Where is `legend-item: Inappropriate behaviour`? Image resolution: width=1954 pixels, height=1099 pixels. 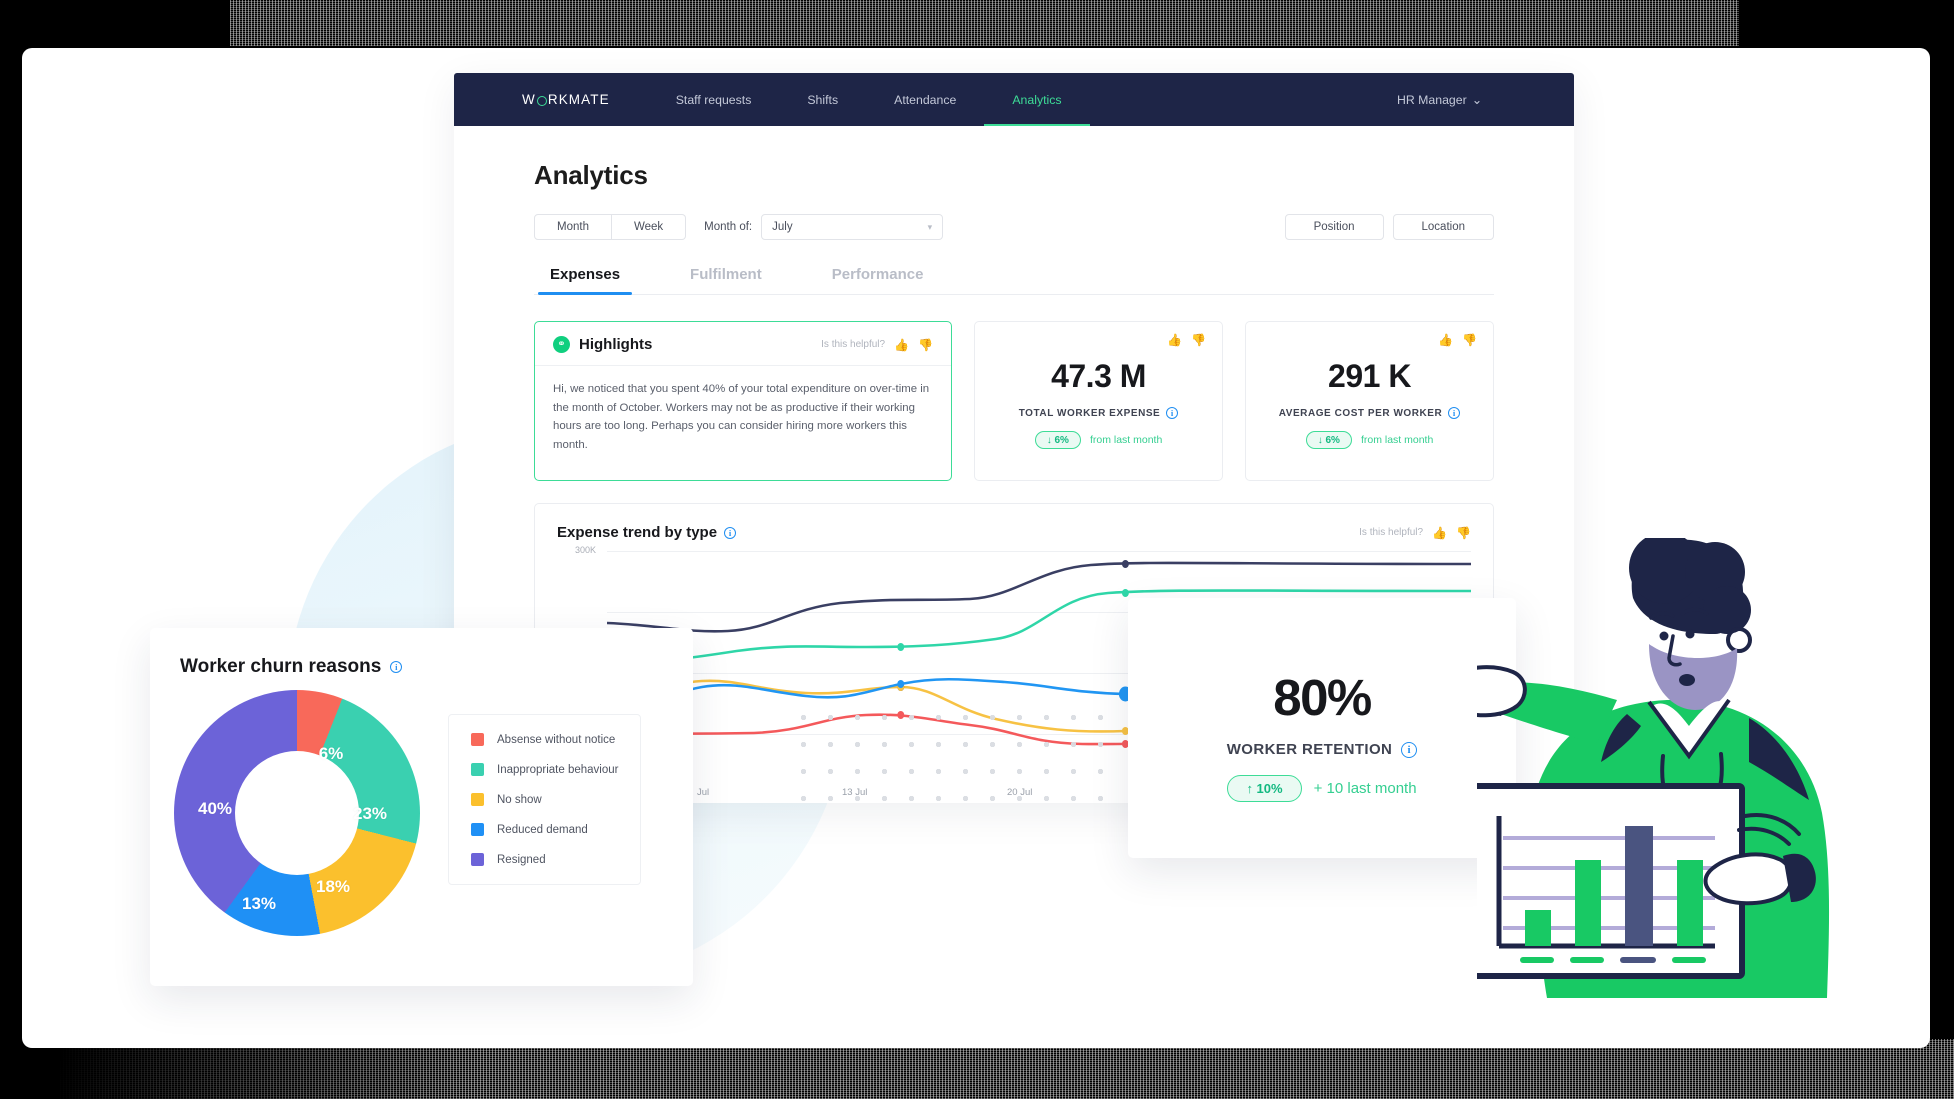
legend-item: Inappropriate behaviour is located at coordinates (544, 769).